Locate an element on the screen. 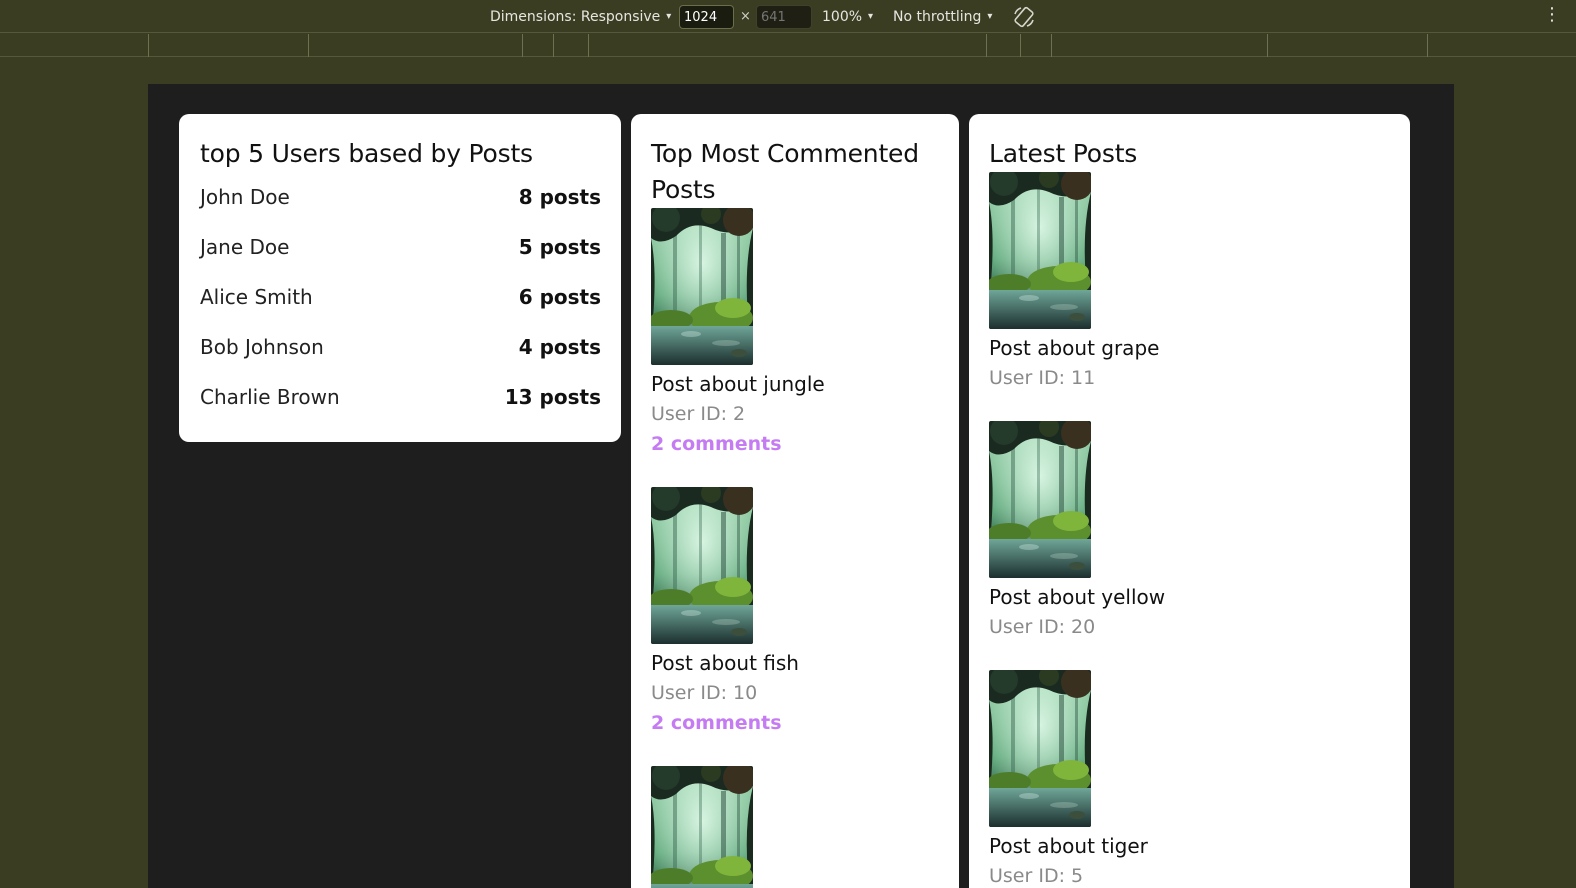 Image resolution: width=1576 pixels, height=888 pixels. post-user-id: User ID: 11 is located at coordinates (1042, 378).